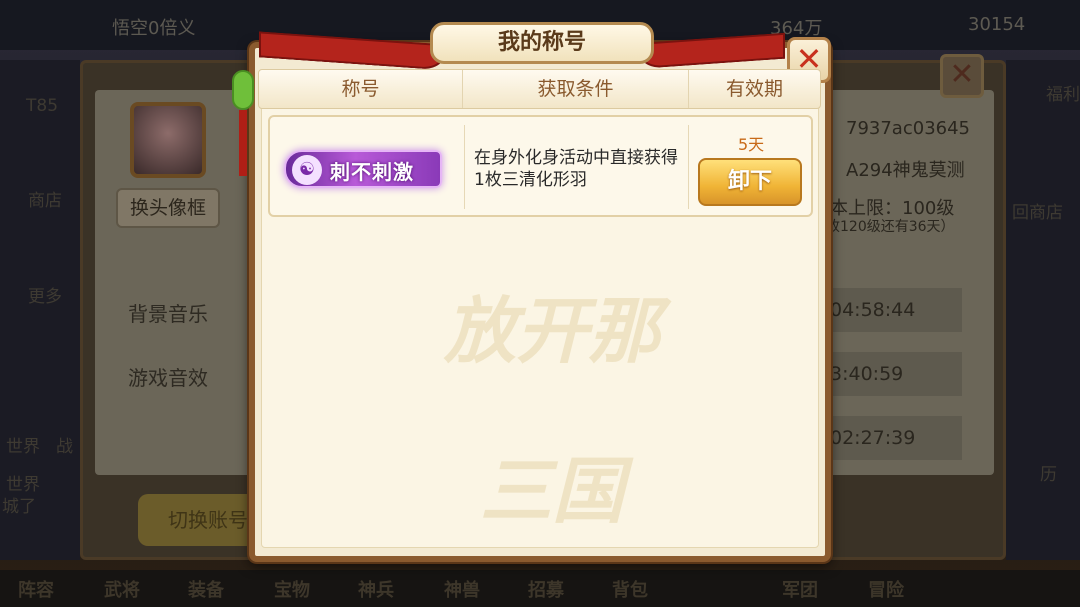 This screenshot has height=607, width=1080. What do you see at coordinates (42, 106) in the screenshot?
I see `player-level: T85` at bounding box center [42, 106].